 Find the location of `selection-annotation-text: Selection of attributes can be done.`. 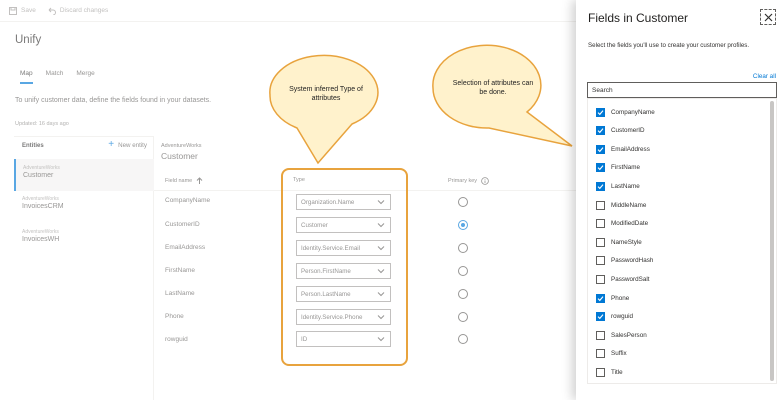

selection-annotation-text: Selection of attributes can be done. is located at coordinates (493, 88).